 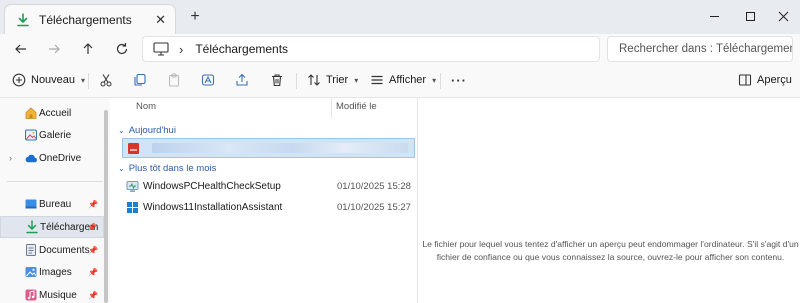 I want to click on computer-icon, so click(x=161, y=49).